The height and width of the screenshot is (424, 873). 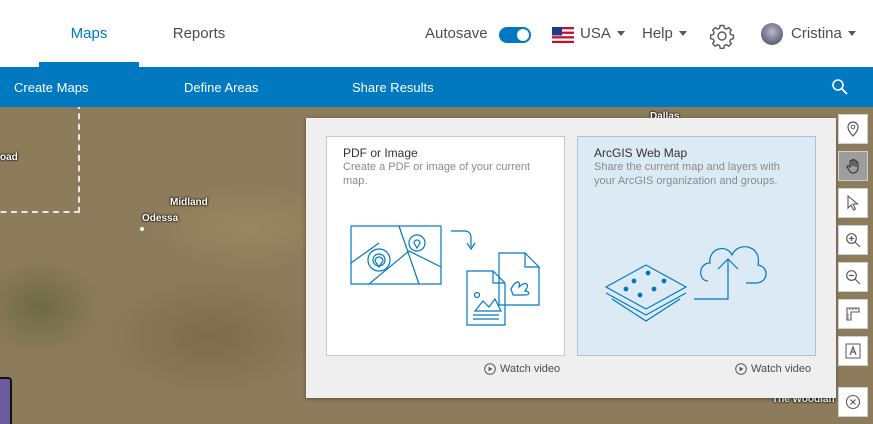 I want to click on autosave-toggle, so click(x=515, y=35).